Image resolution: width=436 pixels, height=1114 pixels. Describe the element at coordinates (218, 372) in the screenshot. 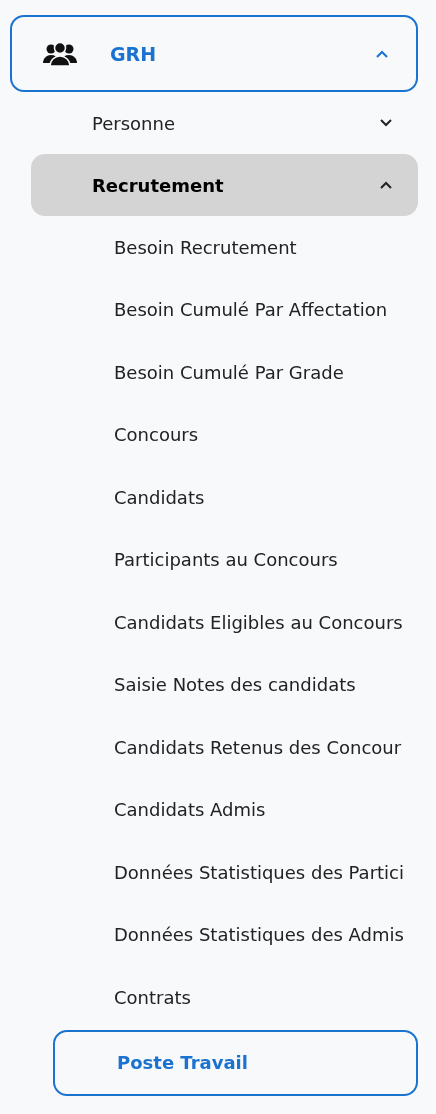

I see `menu-item: Besoin Cumulé Par Grade` at that location.